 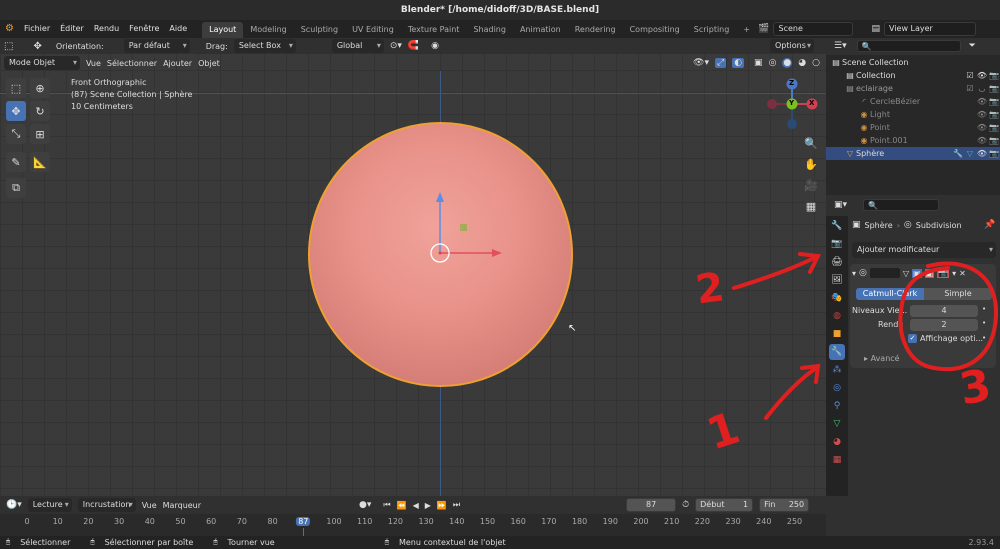 I want to click on blender-logo-icon: ⚙, so click(x=9, y=29).